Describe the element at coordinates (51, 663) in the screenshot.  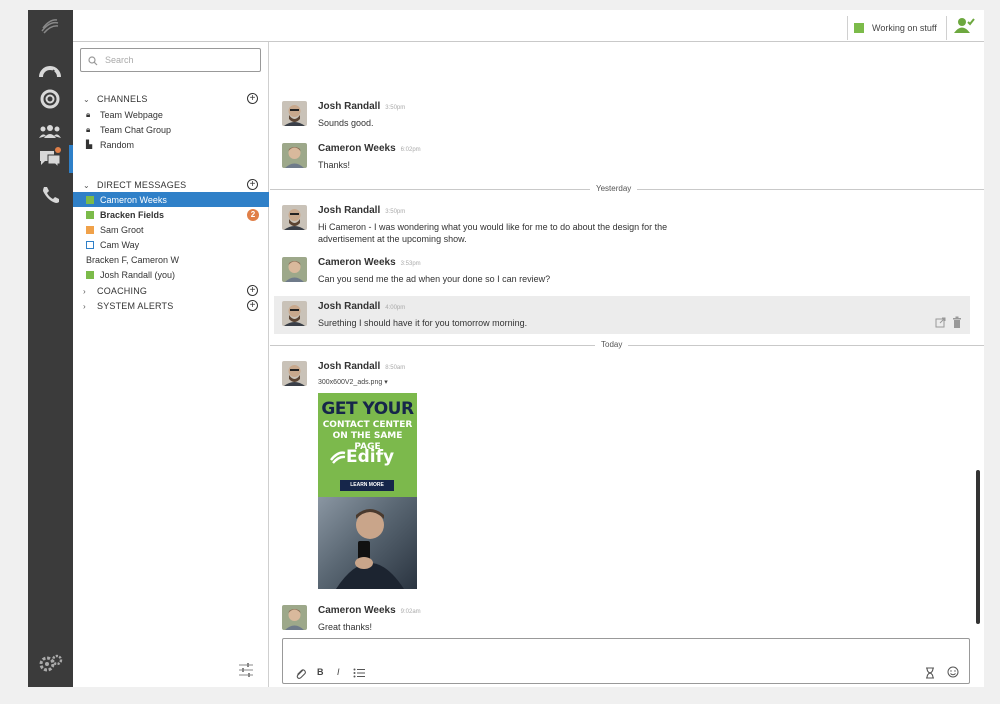
I see `settings-icon` at that location.